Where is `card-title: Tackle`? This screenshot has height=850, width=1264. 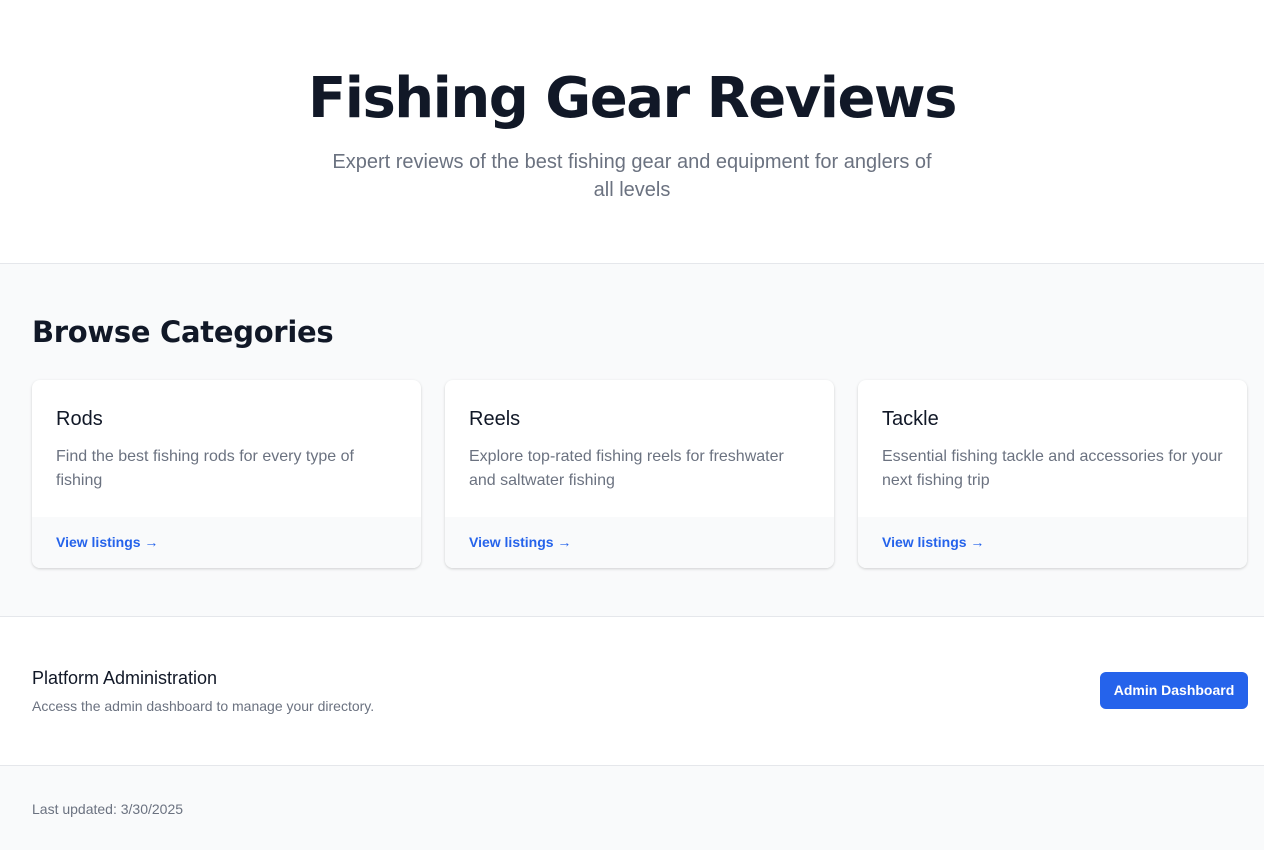 card-title: Tackle is located at coordinates (910, 419).